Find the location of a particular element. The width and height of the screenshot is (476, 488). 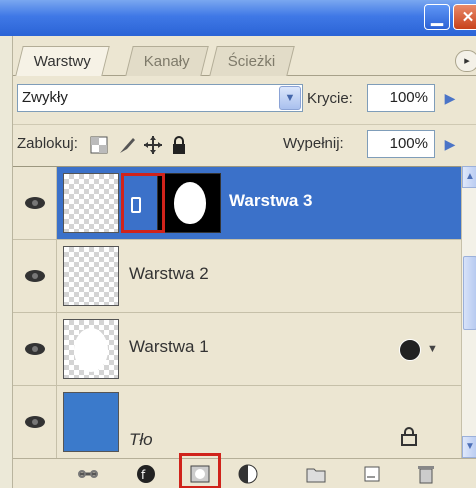

layer-name: Warstwa 3 is located at coordinates (271, 200).